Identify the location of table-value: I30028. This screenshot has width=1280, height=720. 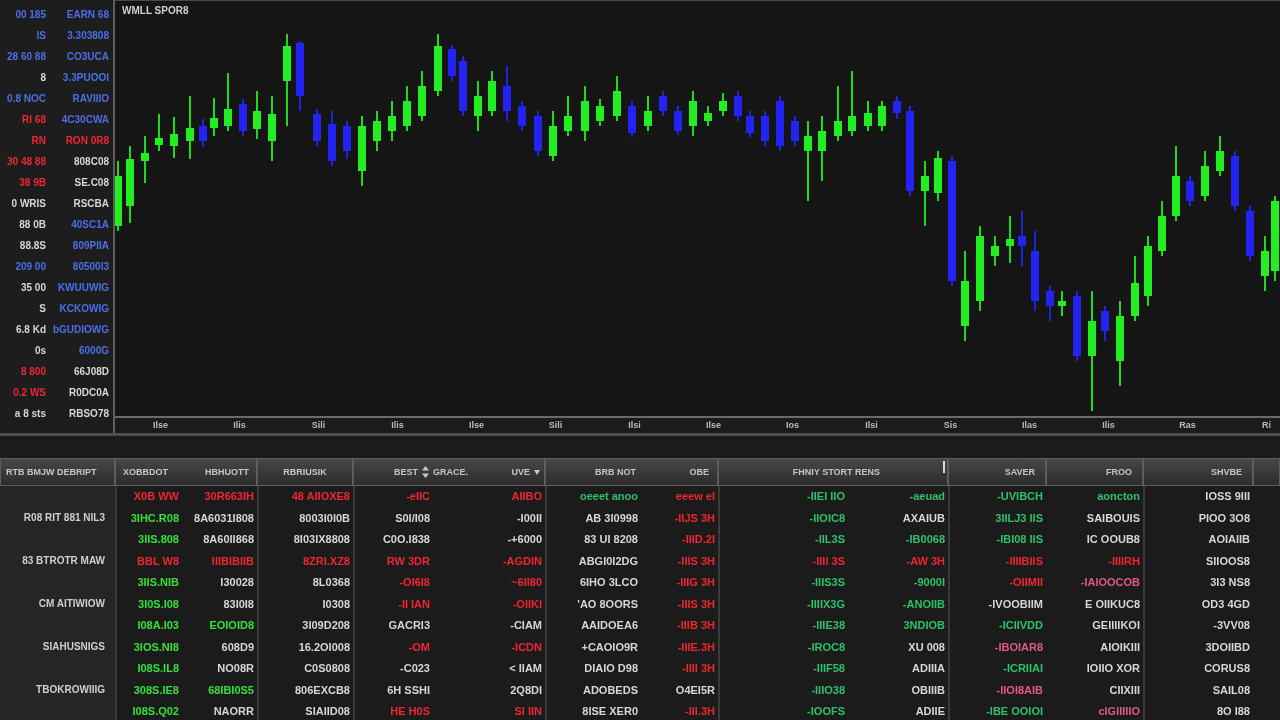
(237, 583).